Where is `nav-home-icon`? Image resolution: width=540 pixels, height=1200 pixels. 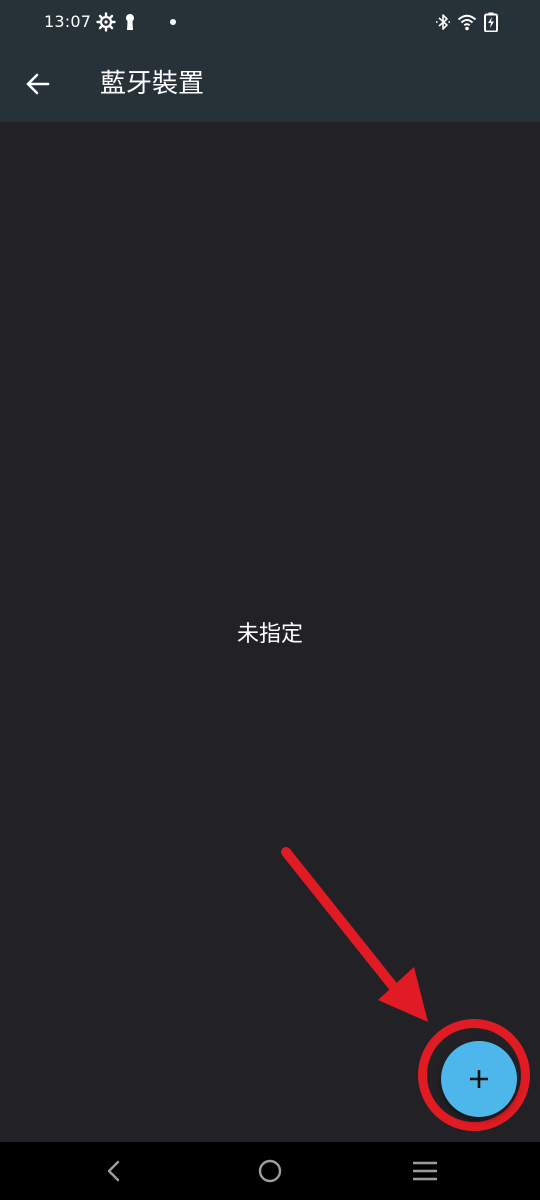
nav-home-icon is located at coordinates (270, 1171).